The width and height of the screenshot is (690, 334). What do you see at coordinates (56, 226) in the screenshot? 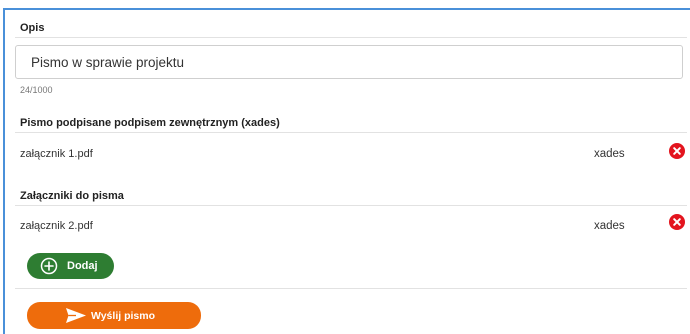
I see `attachment-file-name: załącznik 2.pdf` at bounding box center [56, 226].